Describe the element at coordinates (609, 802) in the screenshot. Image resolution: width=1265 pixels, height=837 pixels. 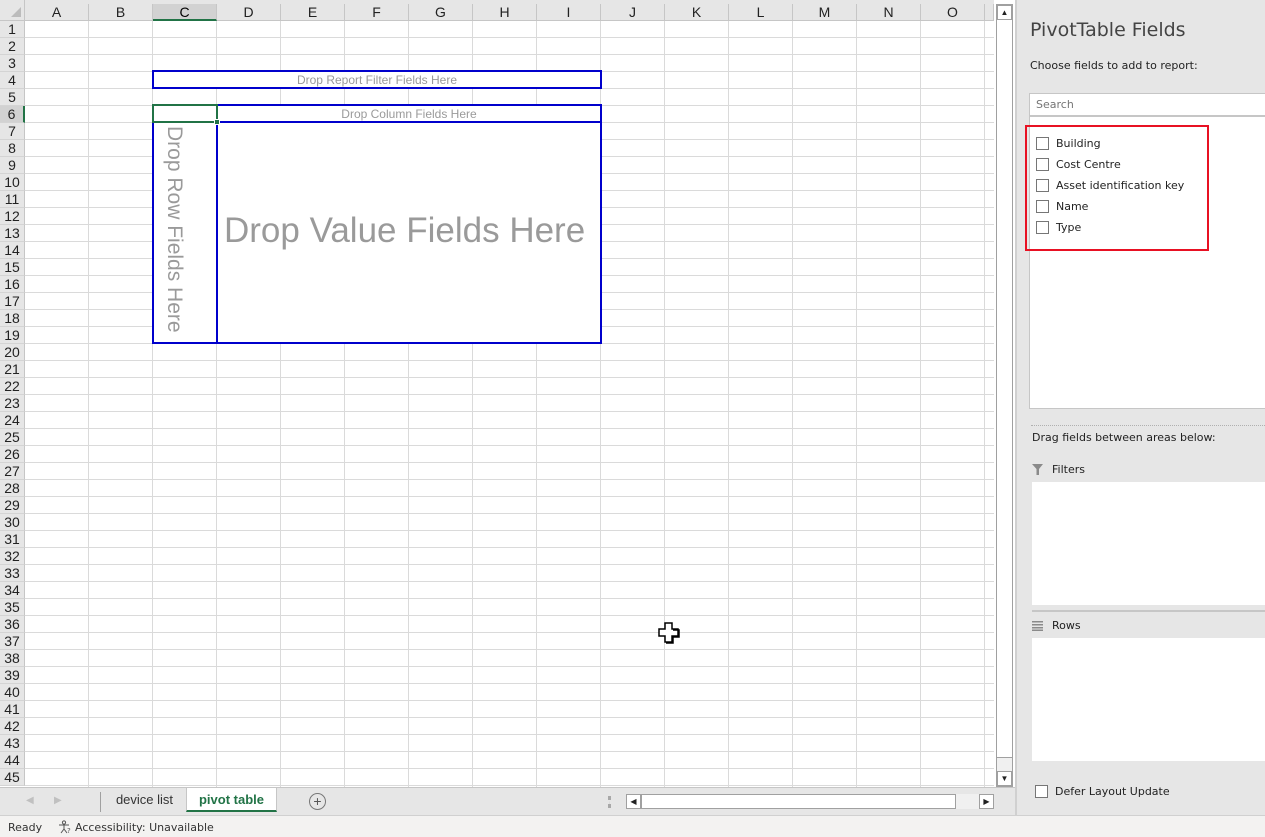
I see `tab-splitter-handle` at that location.